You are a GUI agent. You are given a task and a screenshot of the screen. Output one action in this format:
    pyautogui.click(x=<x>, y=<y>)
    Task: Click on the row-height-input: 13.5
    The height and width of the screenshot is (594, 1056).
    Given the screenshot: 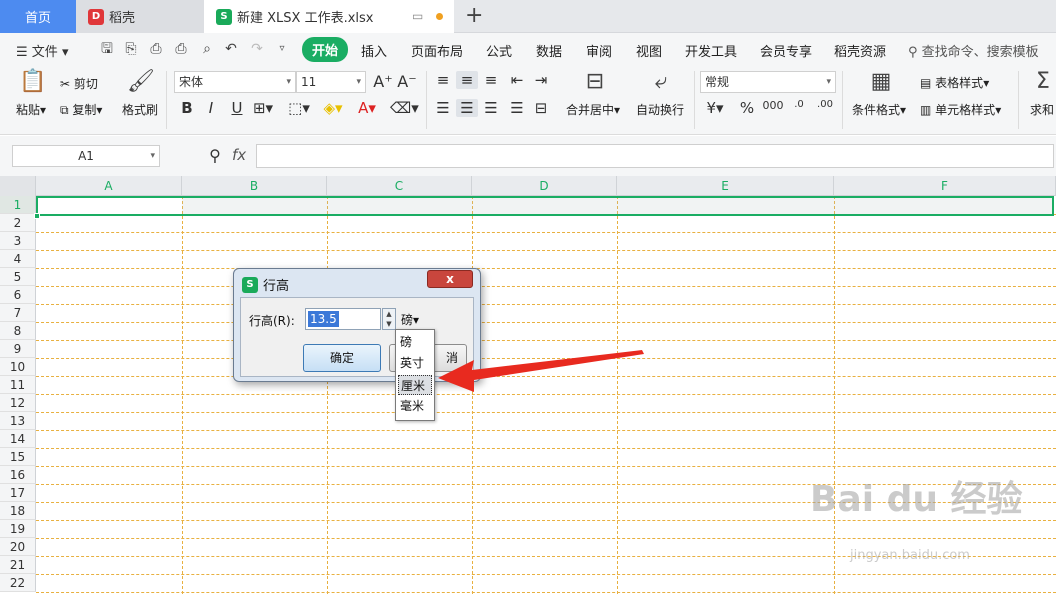 What is the action you would take?
    pyautogui.click(x=343, y=319)
    